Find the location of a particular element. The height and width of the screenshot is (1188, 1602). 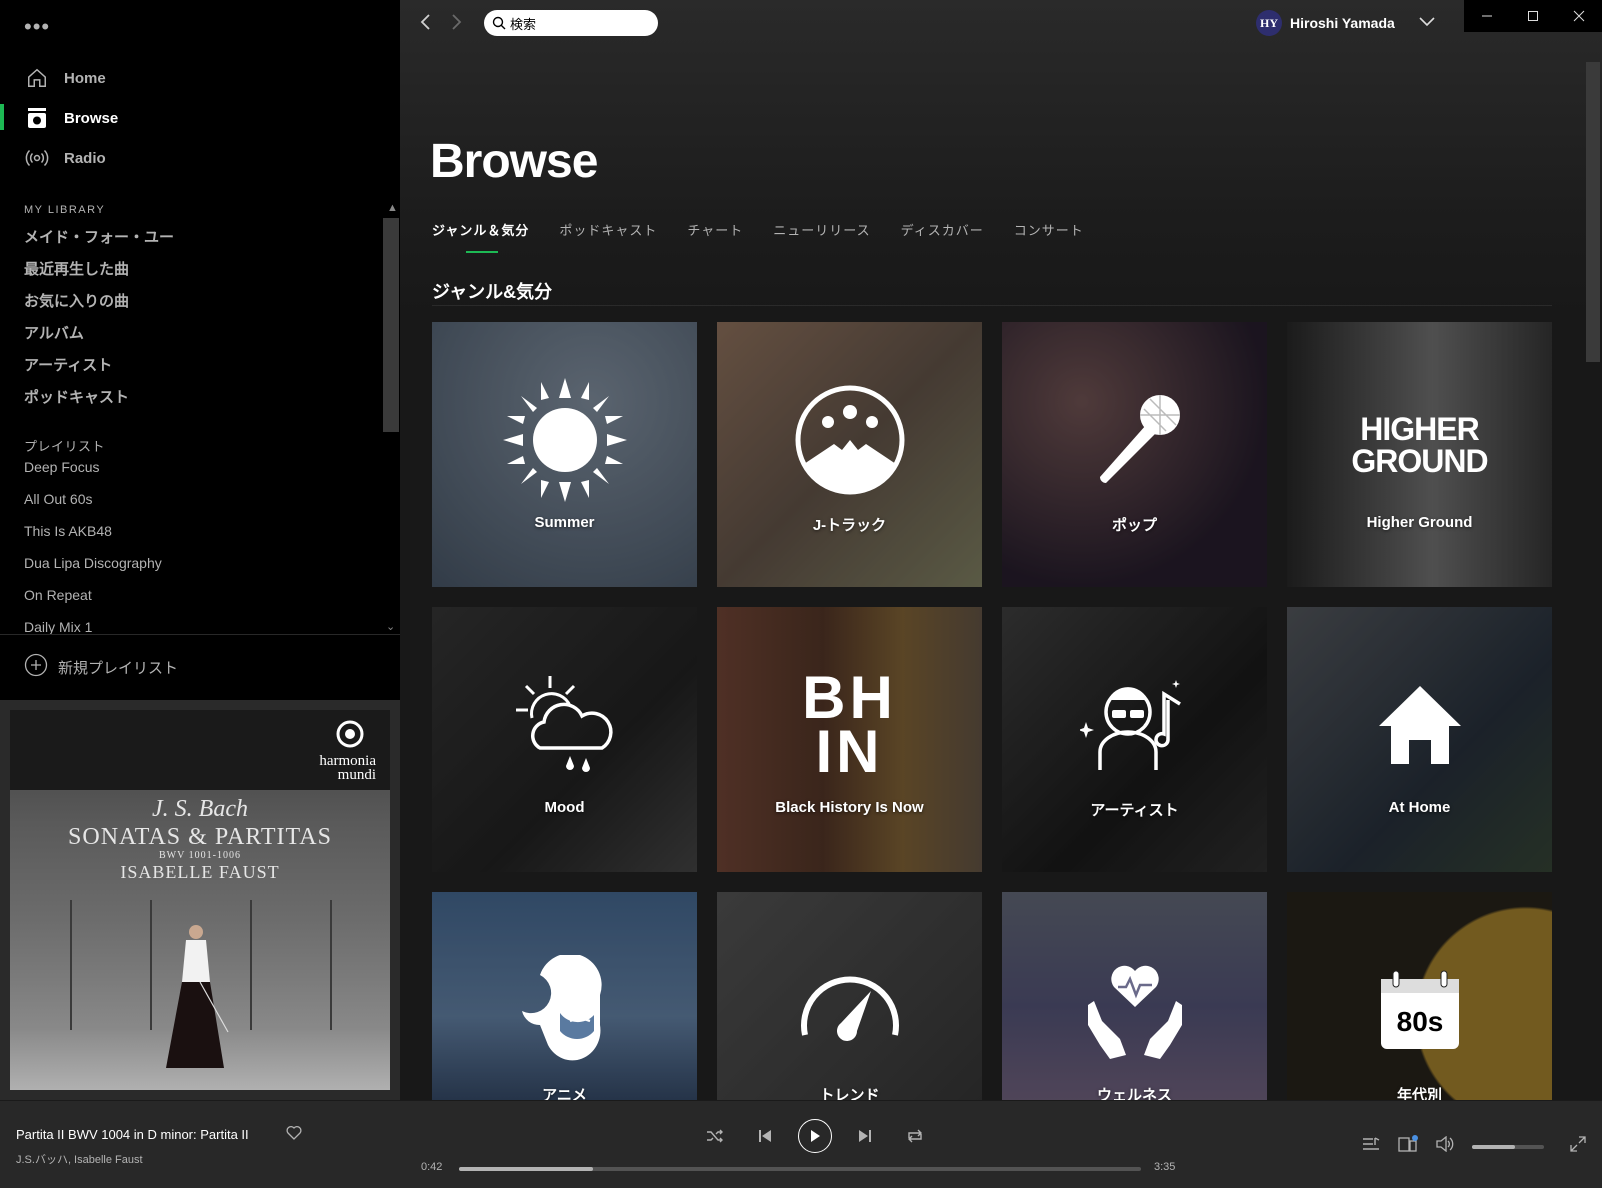

search-box is located at coordinates (571, 23).